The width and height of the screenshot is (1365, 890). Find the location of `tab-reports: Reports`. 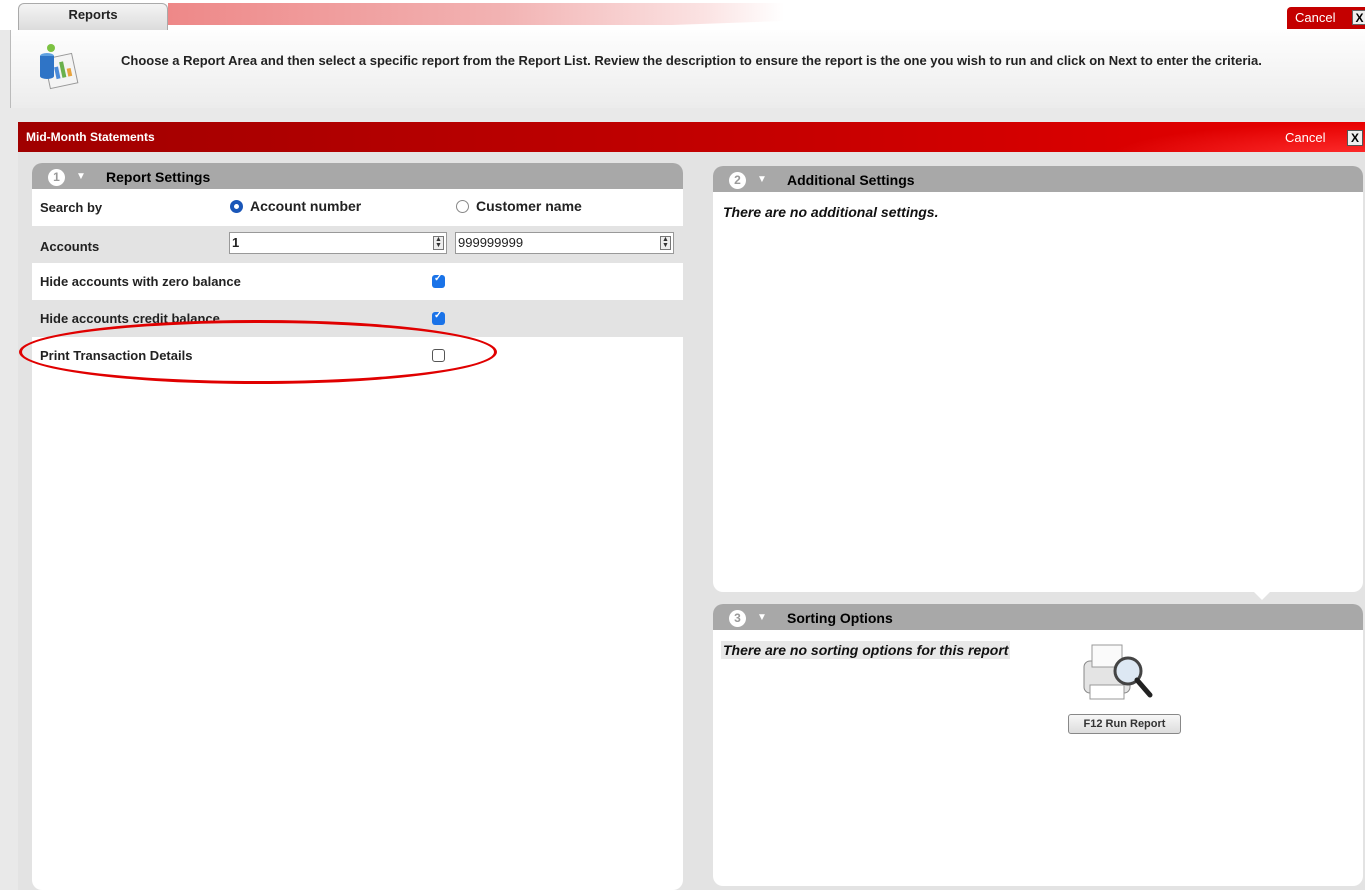

tab-reports: Reports is located at coordinates (93, 16).